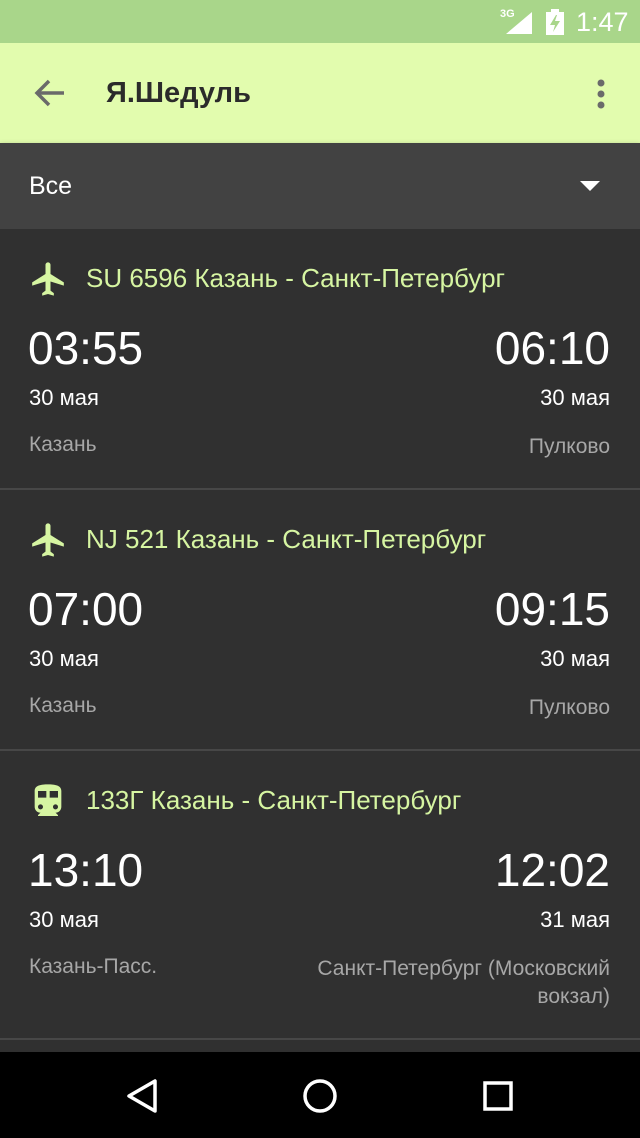 Image resolution: width=640 pixels, height=1138 pixels. Describe the element at coordinates (552, 348) in the screenshot. I see `arrival-time: 06:10` at that location.